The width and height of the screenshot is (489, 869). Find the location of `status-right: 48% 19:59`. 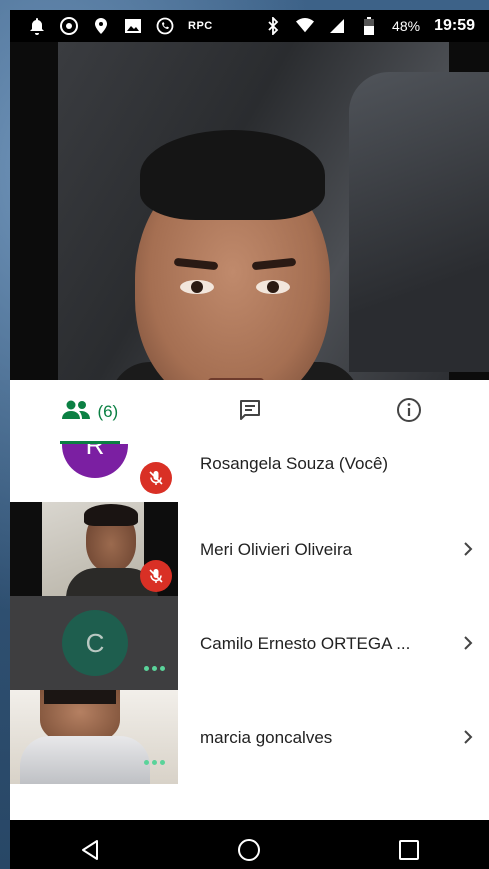

status-right: 48% 19:59 is located at coordinates (369, 26).